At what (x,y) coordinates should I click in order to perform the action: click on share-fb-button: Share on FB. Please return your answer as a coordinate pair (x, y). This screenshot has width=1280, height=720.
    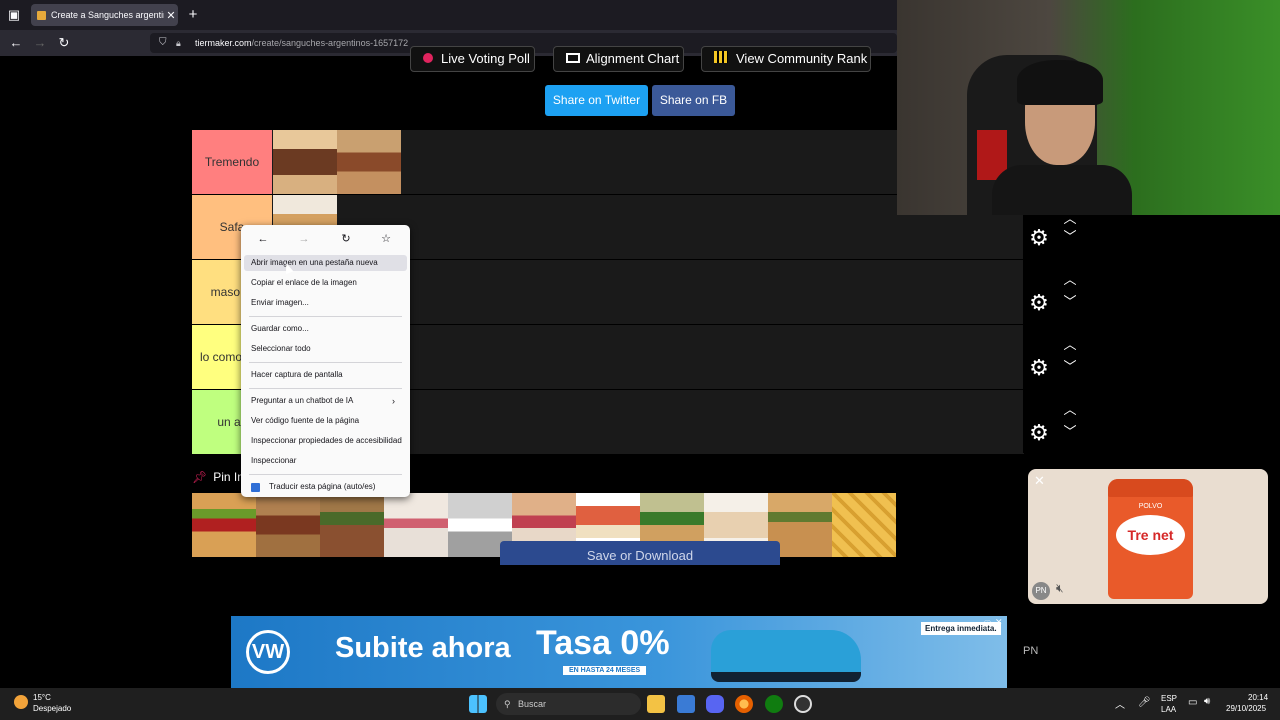
    Looking at the image, I should click on (693, 100).